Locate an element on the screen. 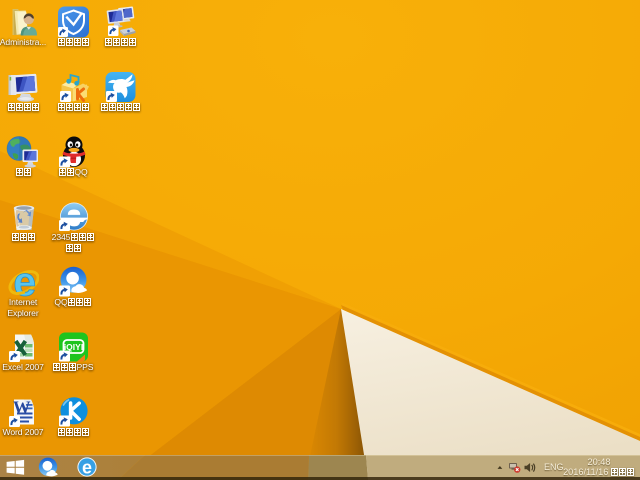 Image resolution: width=640 pixels, height=480 pixels. svg-text: e is located at coordinates (87, 468).